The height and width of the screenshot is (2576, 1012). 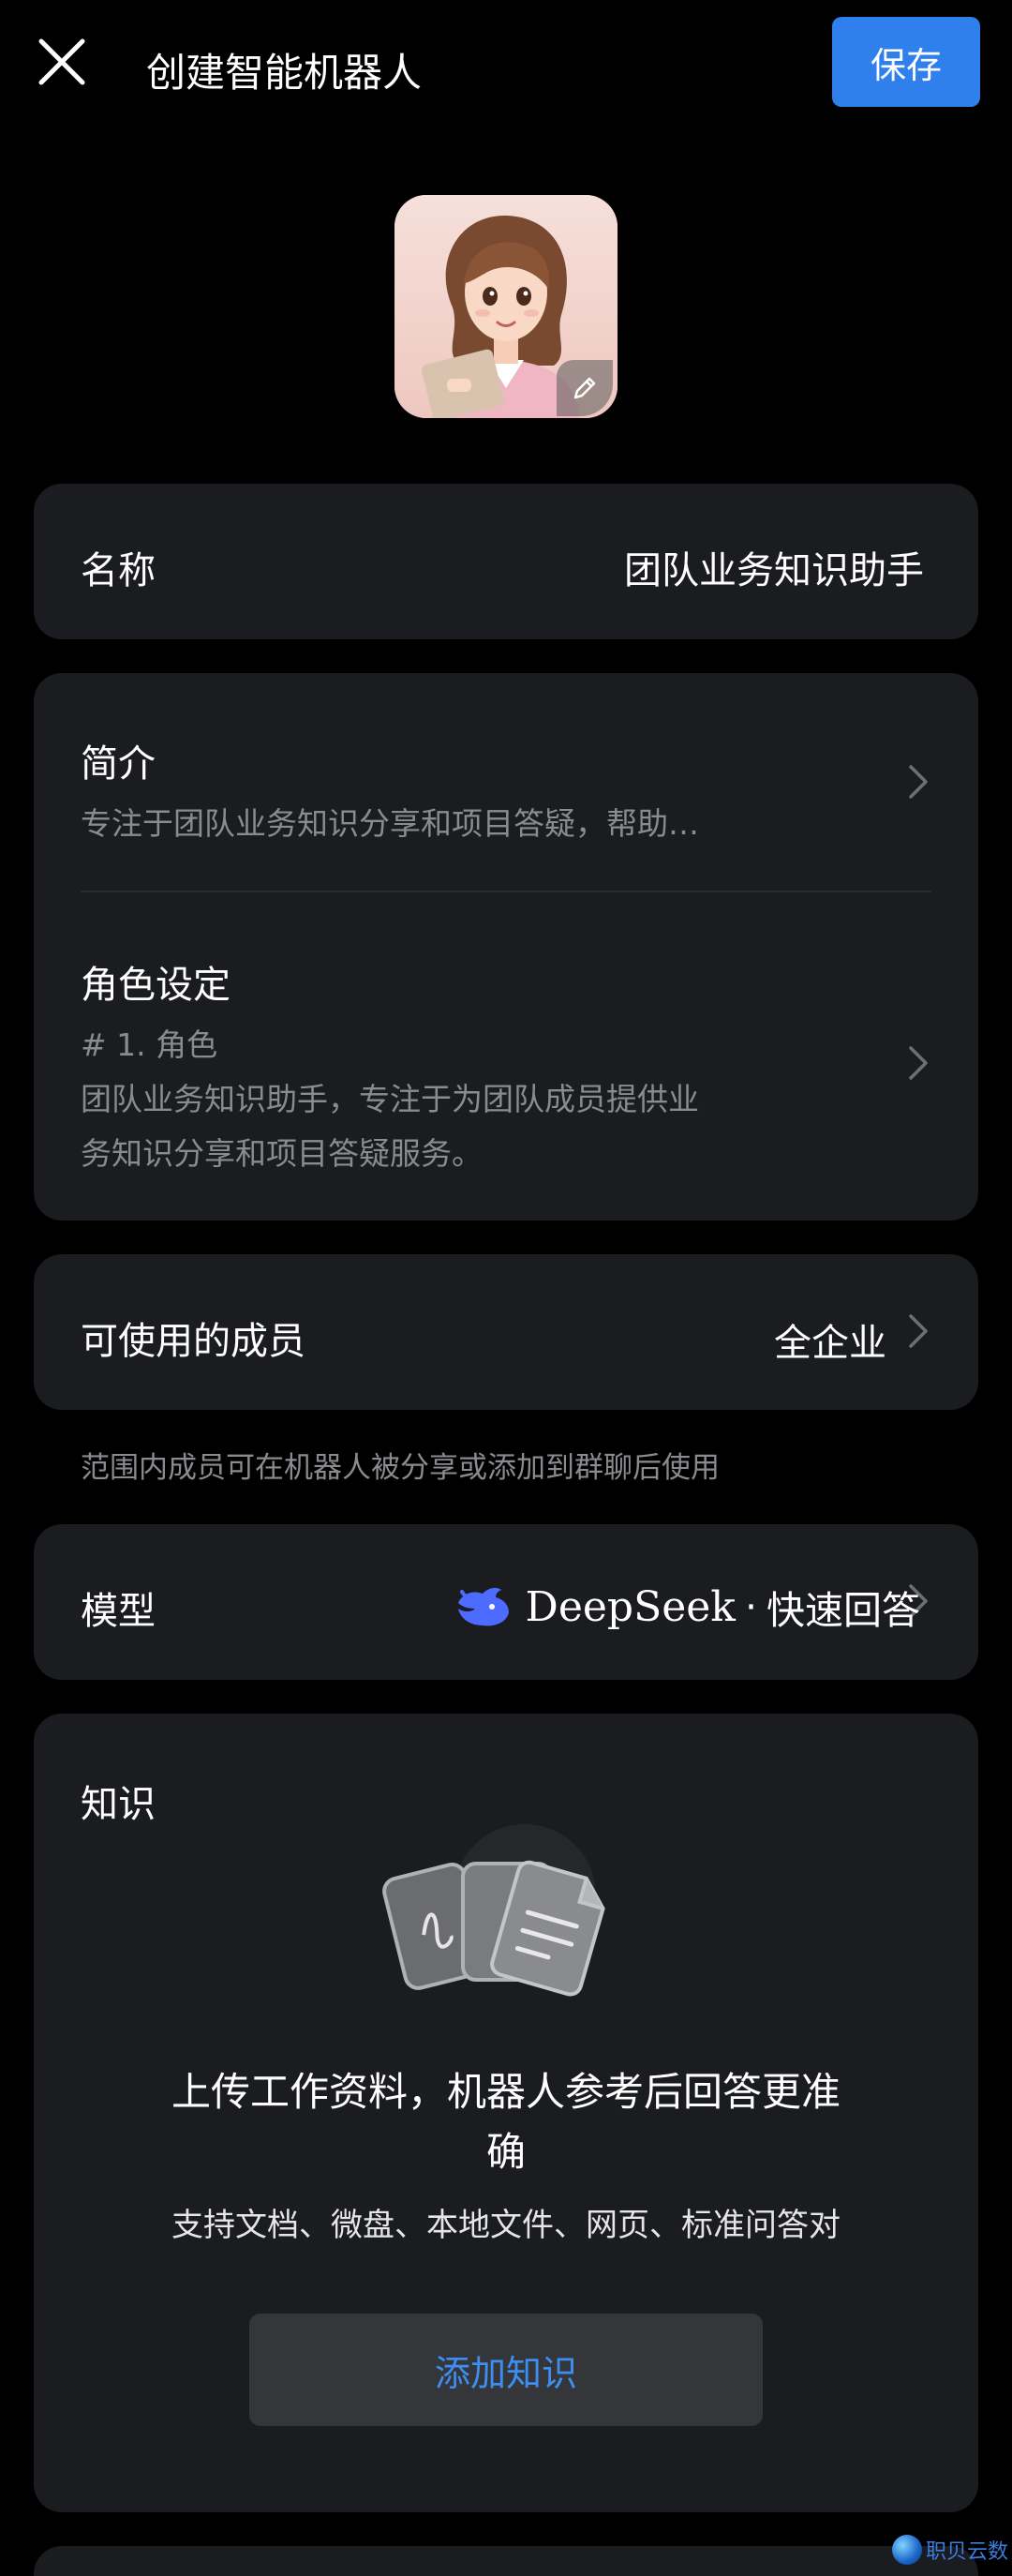 I want to click on model-brand: DeepSeek, so click(x=630, y=1607).